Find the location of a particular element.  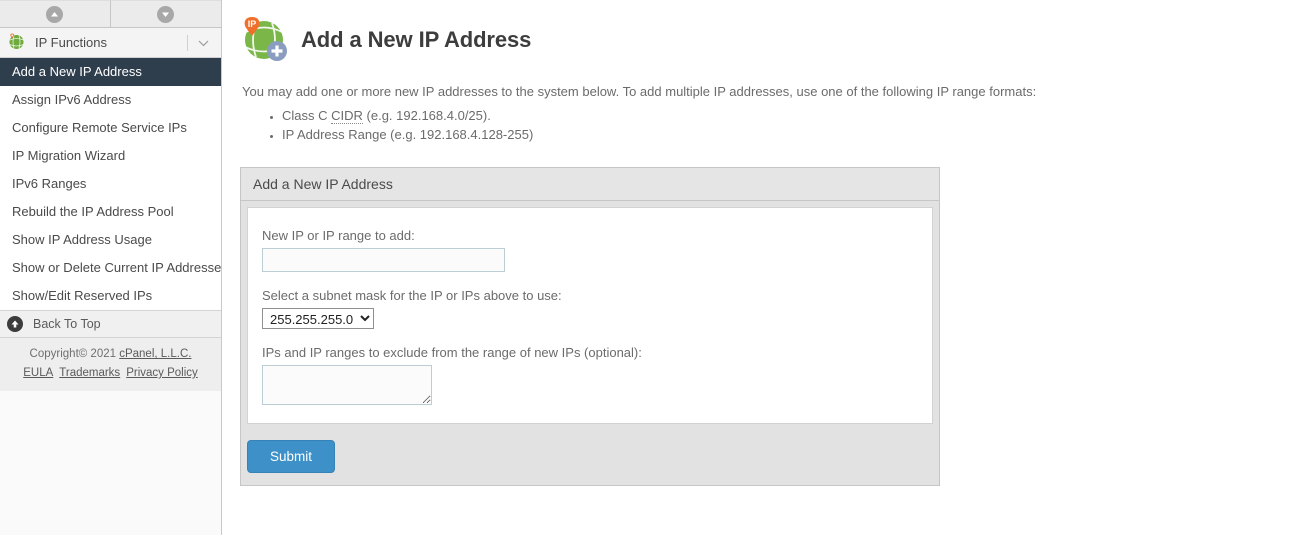

sidebar-item-label: IPv6 Ranges is located at coordinates (49, 183).